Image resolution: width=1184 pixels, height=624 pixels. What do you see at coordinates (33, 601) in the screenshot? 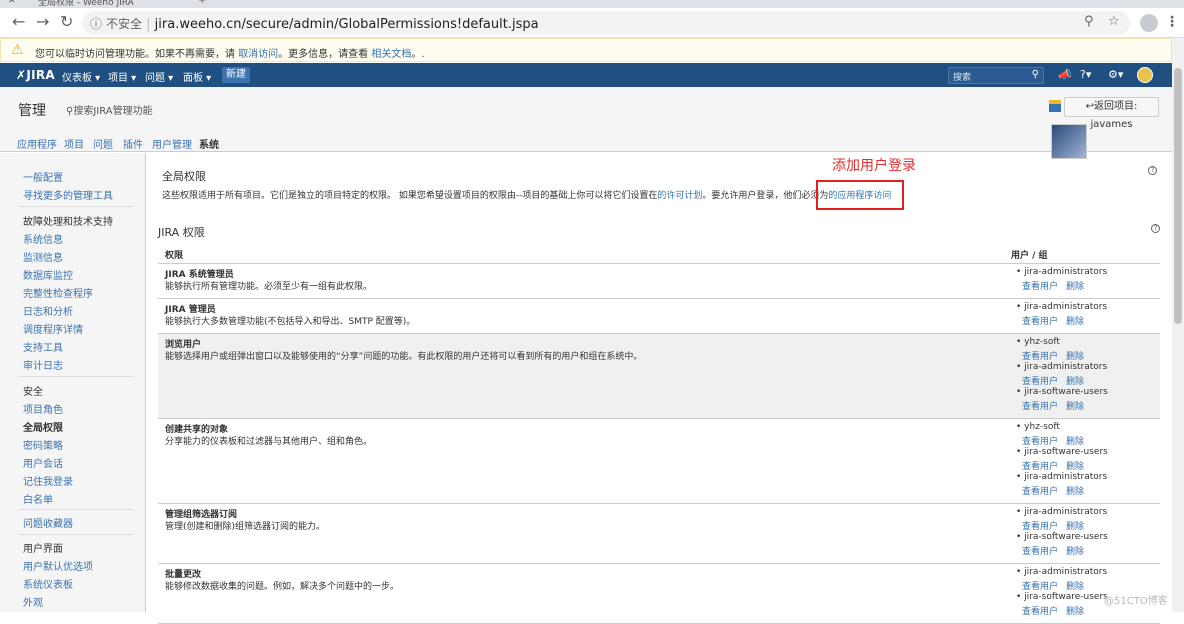
I see `sidebar-item-look-and-feel: 外观` at bounding box center [33, 601].